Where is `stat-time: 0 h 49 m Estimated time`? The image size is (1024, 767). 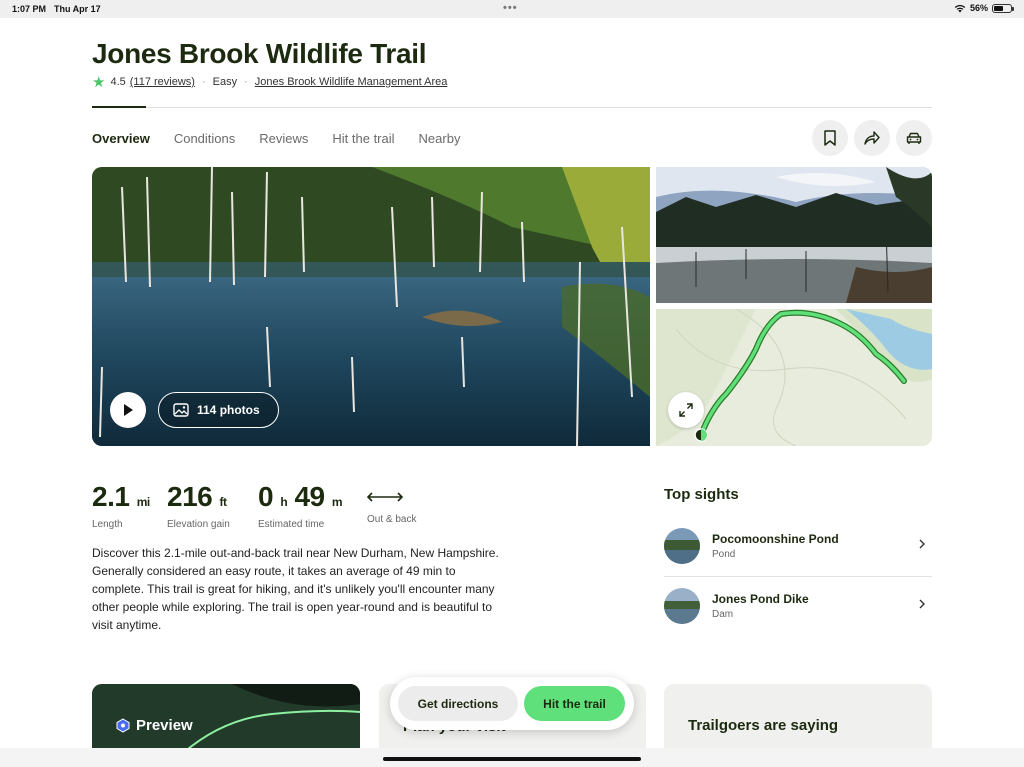
stat-time: 0 h 49 m Estimated time is located at coordinates (300, 506).